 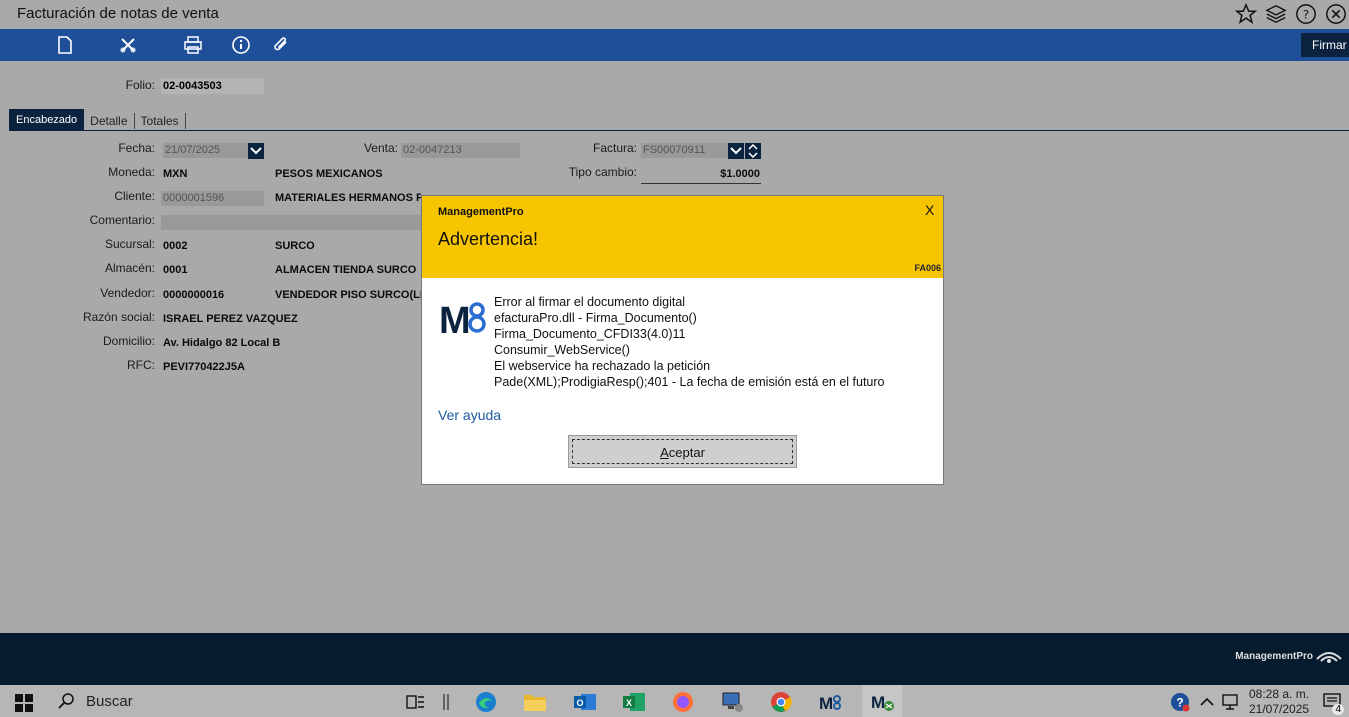 I want to click on aceptar-rest: ceptar, so click(x=686, y=452).